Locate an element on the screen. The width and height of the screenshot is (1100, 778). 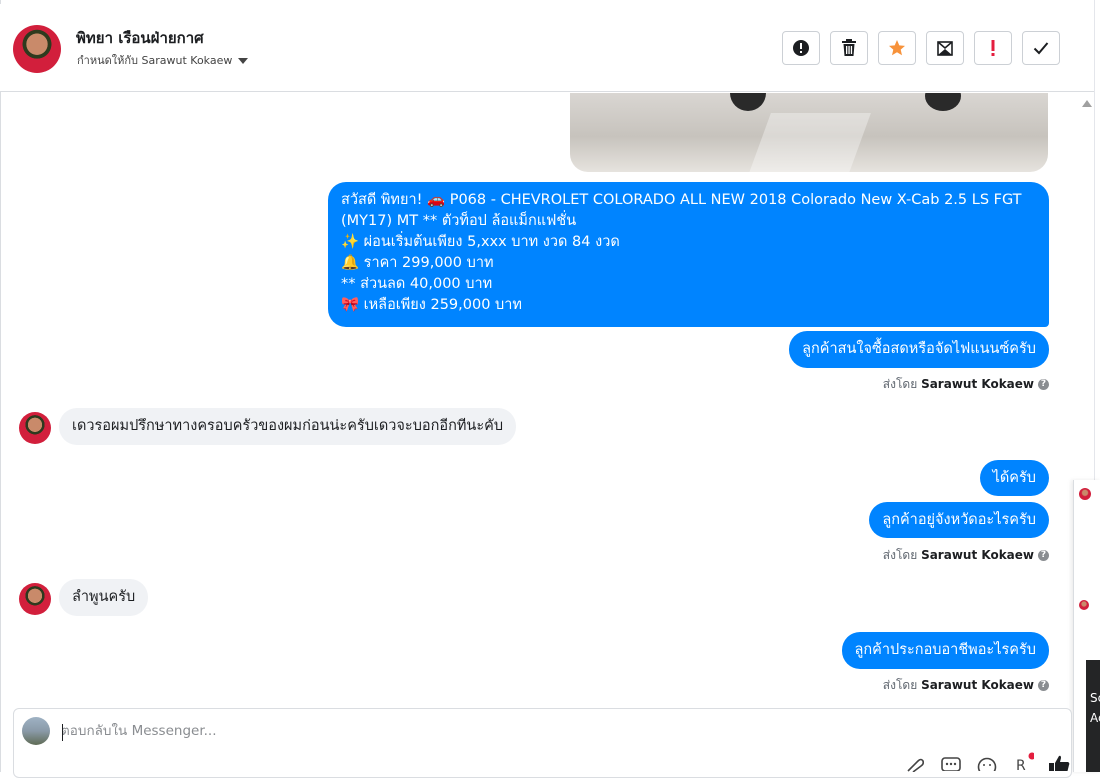
attachment-icon is located at coordinates (914, 765).